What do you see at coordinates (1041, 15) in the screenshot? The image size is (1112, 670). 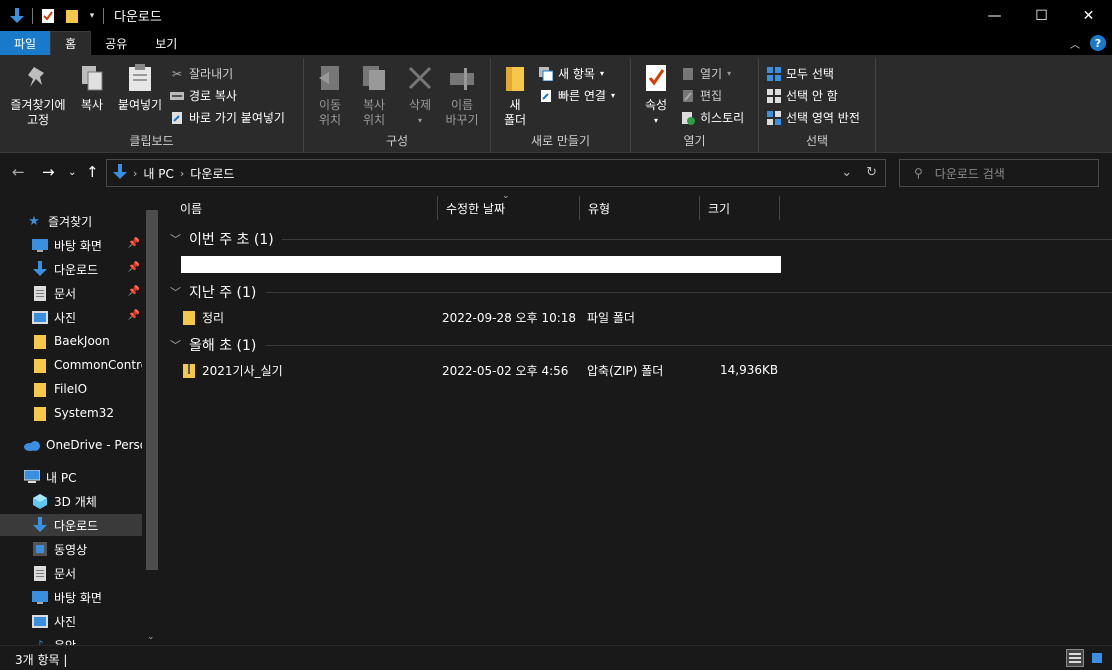 I see `maximize-button: ☐` at bounding box center [1041, 15].